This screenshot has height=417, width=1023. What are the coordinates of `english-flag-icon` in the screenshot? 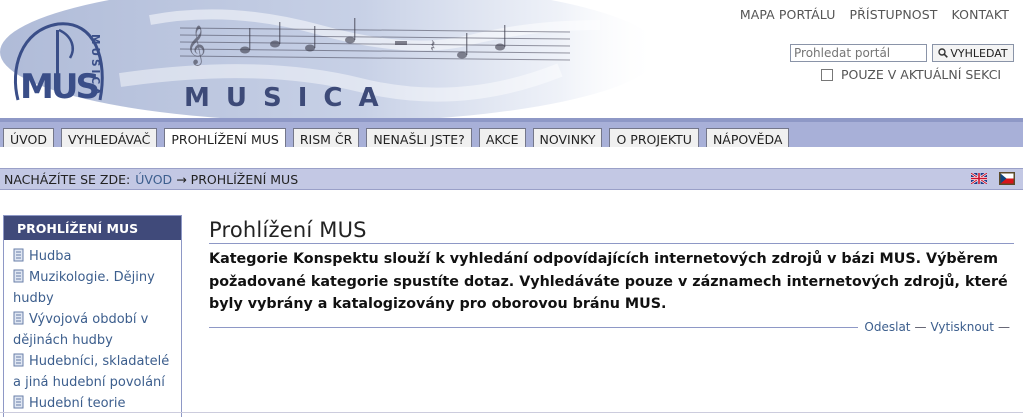 It's located at (979, 178).